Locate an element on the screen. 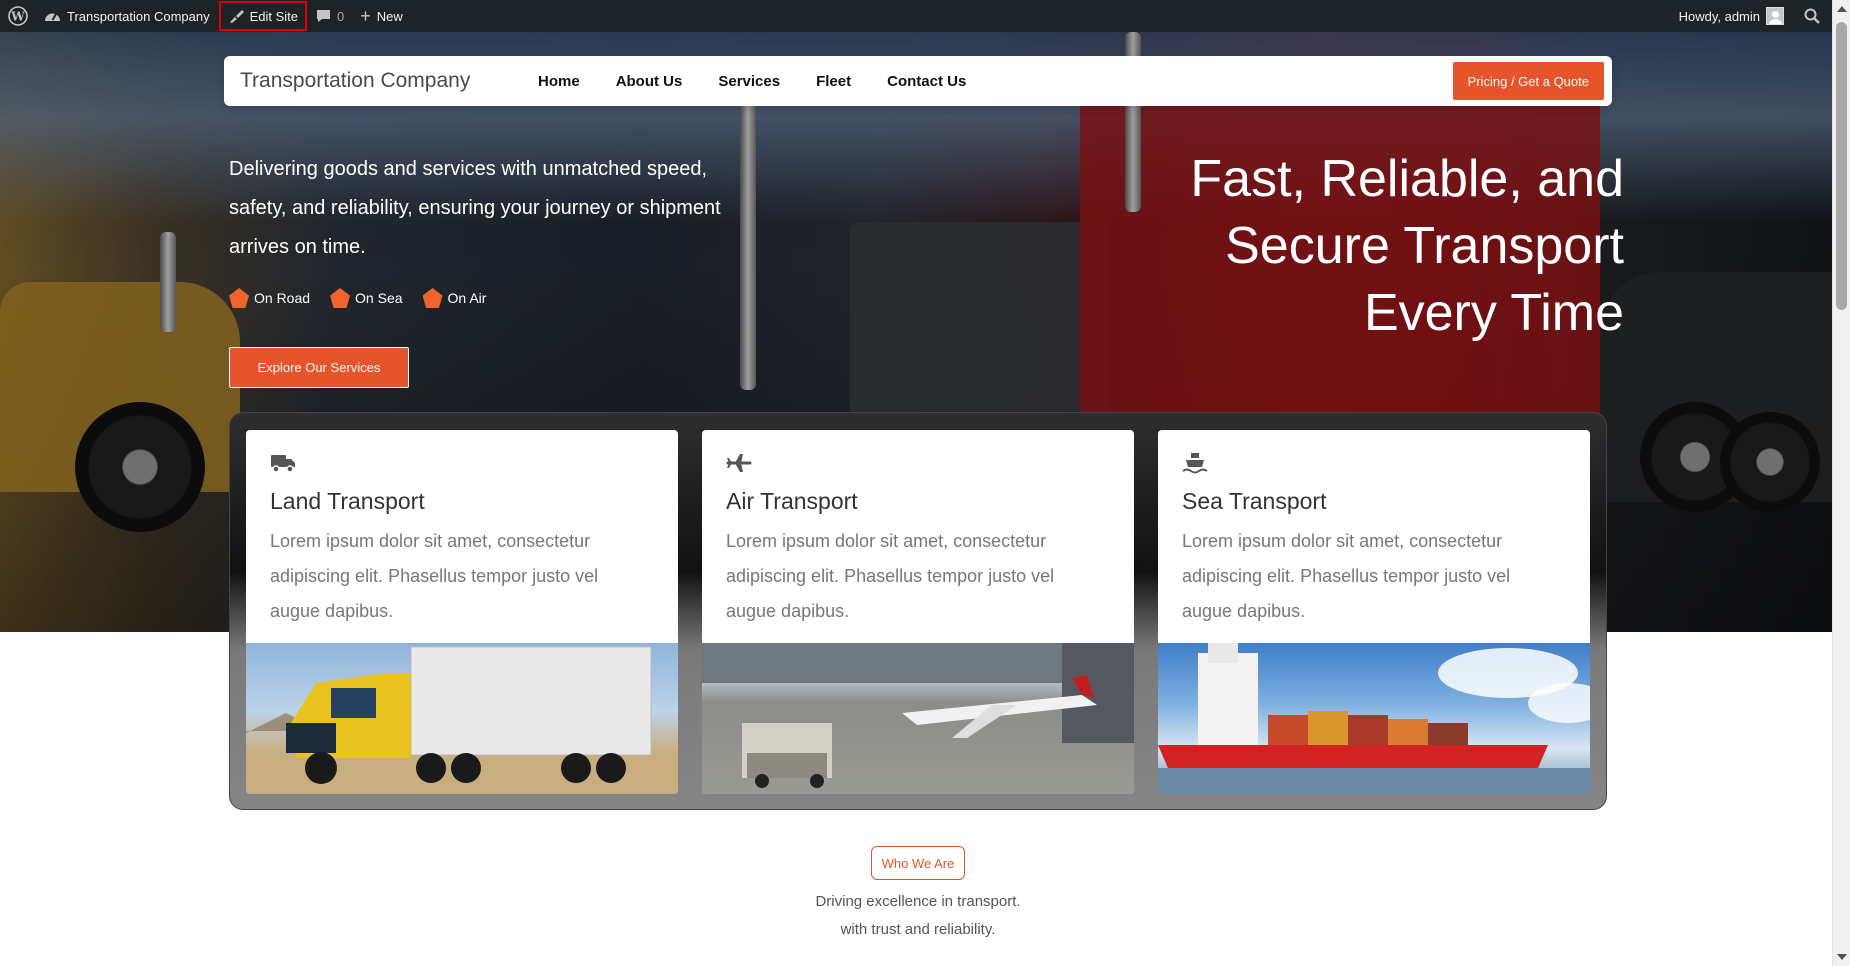 Image resolution: width=1850 pixels, height=966 pixels. edit-site-button: Edit Site is located at coordinates (263, 16).